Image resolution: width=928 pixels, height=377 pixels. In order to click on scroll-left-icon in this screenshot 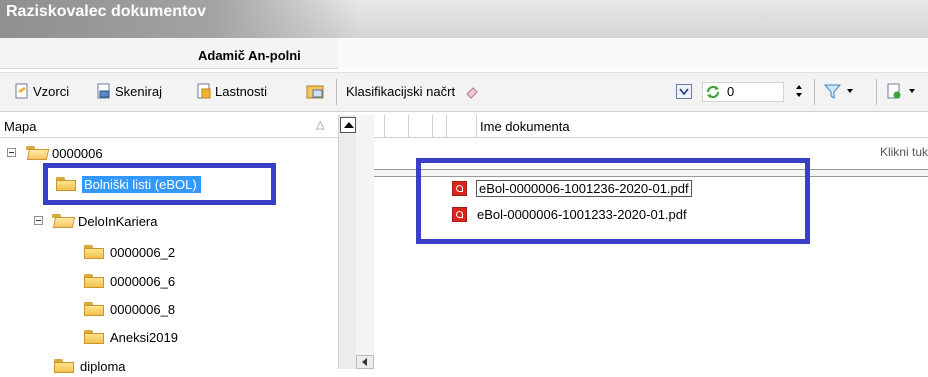, I will do `click(365, 362)`.